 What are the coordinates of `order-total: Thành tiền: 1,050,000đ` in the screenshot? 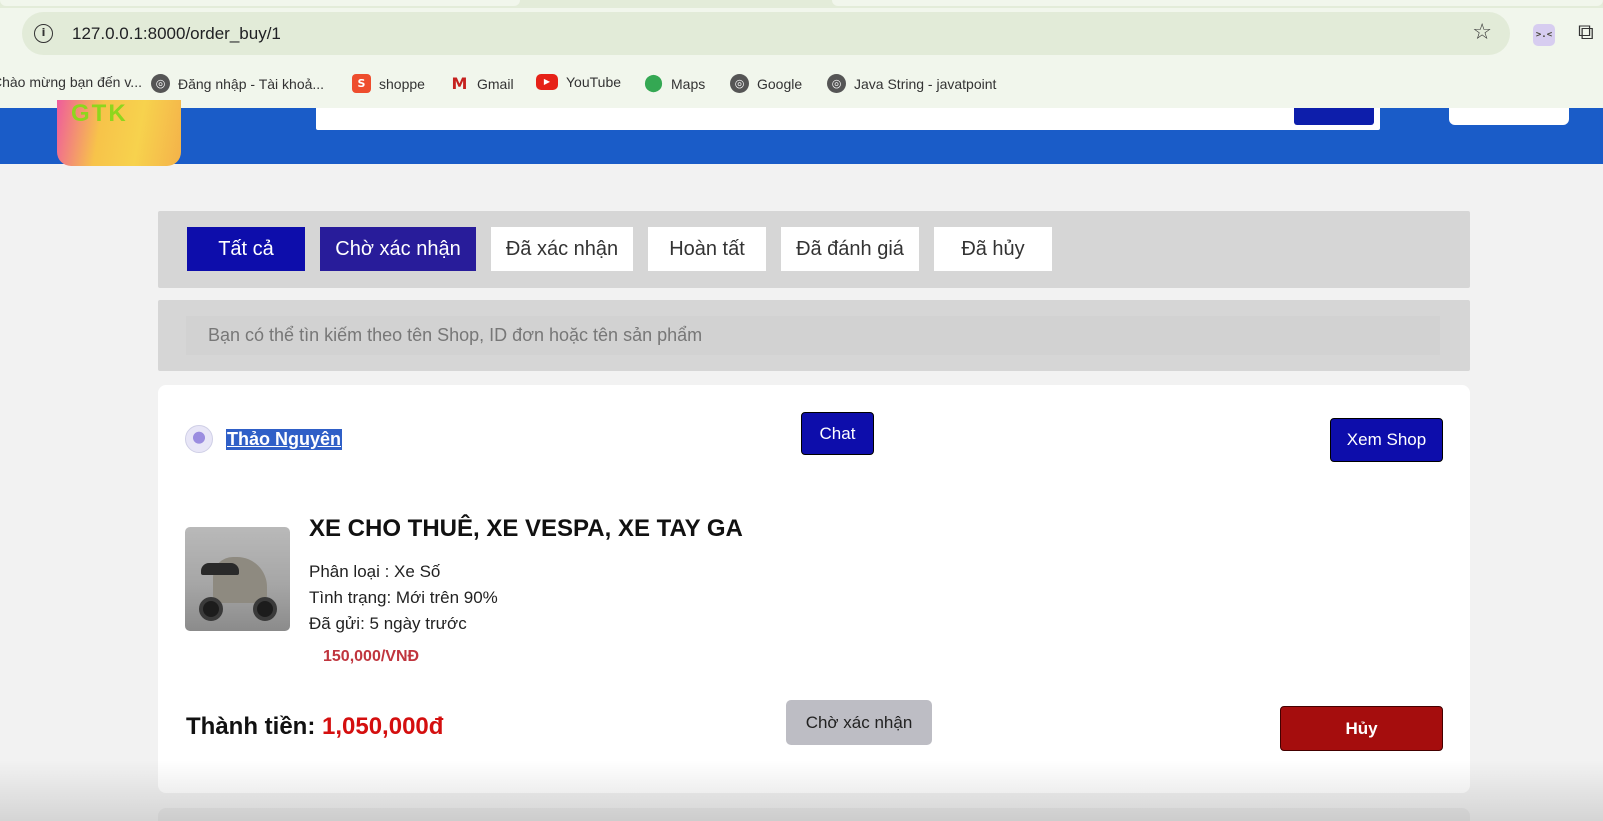 It's located at (314, 727).